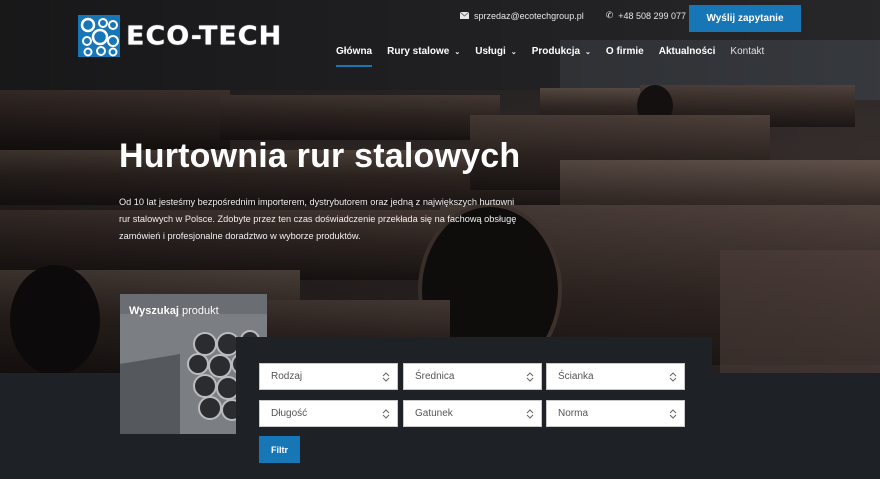 This screenshot has height=479, width=880. I want to click on nav-item-uslugi: Usługi ⌄, so click(495, 51).